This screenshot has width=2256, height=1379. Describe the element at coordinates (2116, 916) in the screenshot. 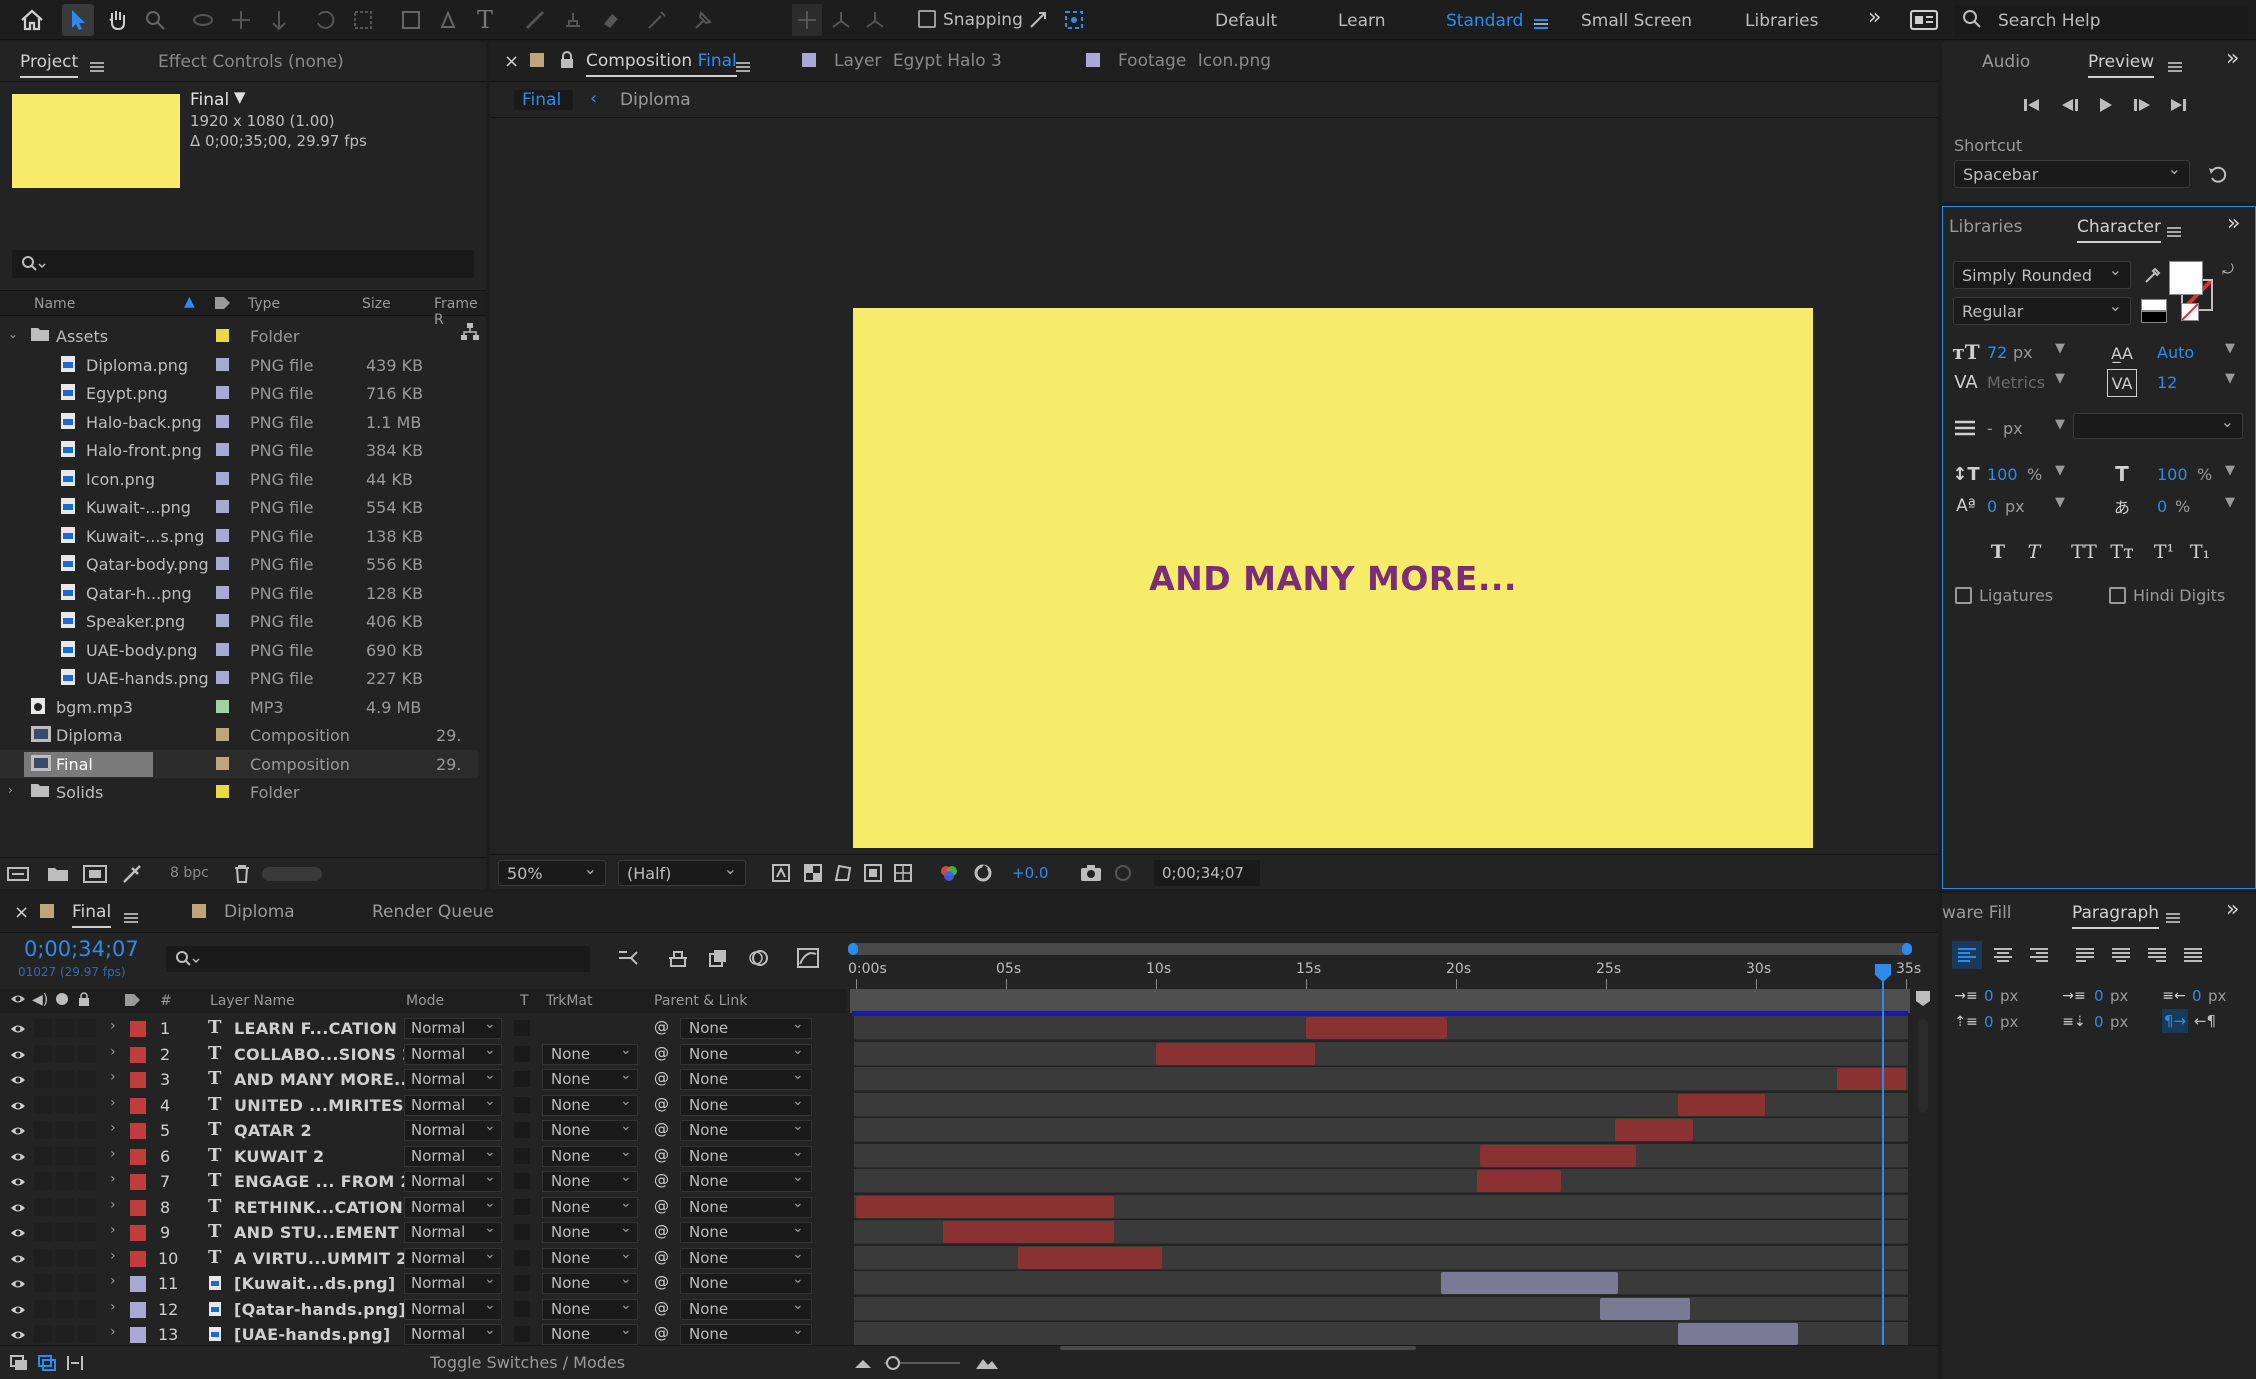

I see `tab-paragraph: Paragraph` at that location.